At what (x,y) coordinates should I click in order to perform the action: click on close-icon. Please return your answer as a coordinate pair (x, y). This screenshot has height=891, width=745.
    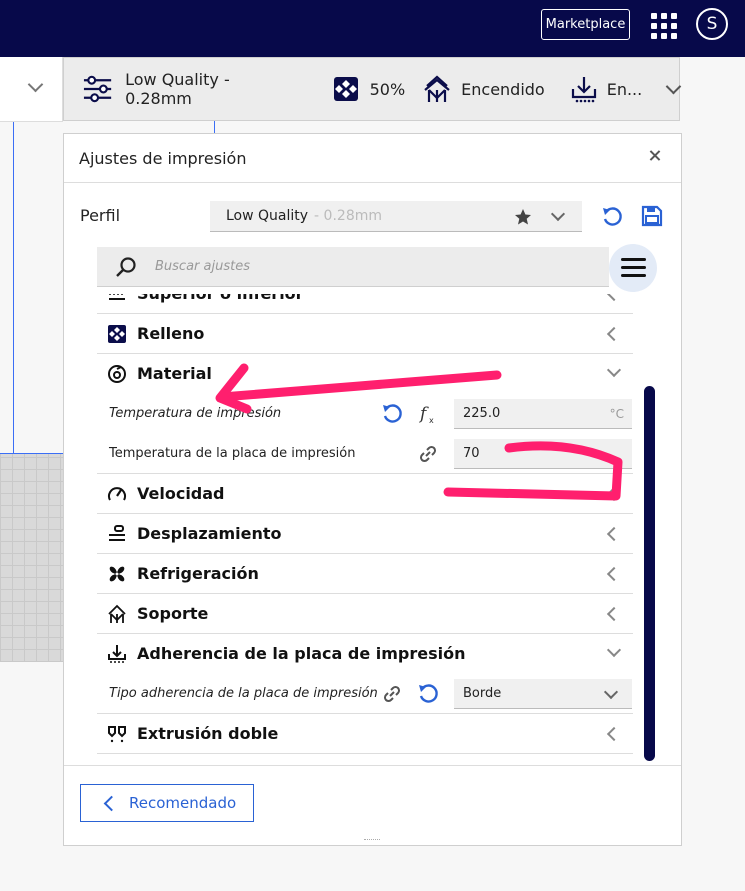
    Looking at the image, I should click on (655, 156).